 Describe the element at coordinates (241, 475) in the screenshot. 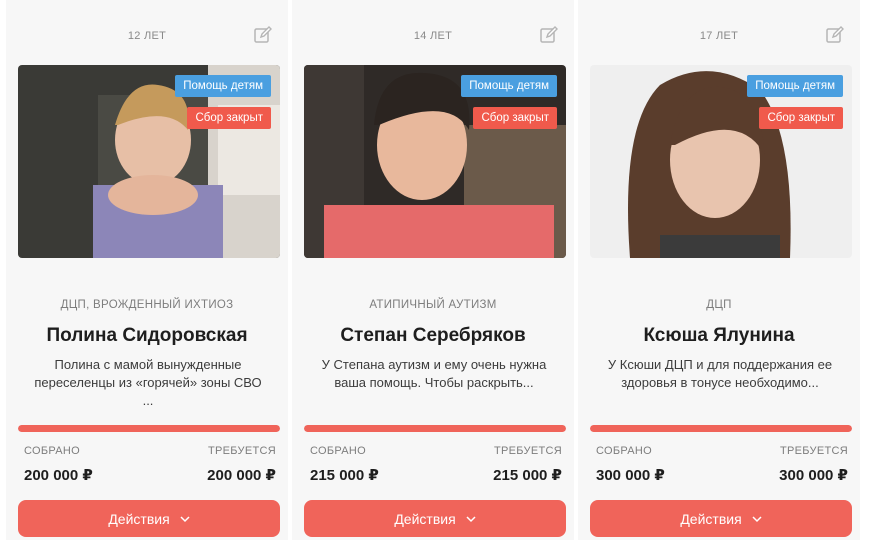

I see `required-amount: 200 000 ₽` at that location.